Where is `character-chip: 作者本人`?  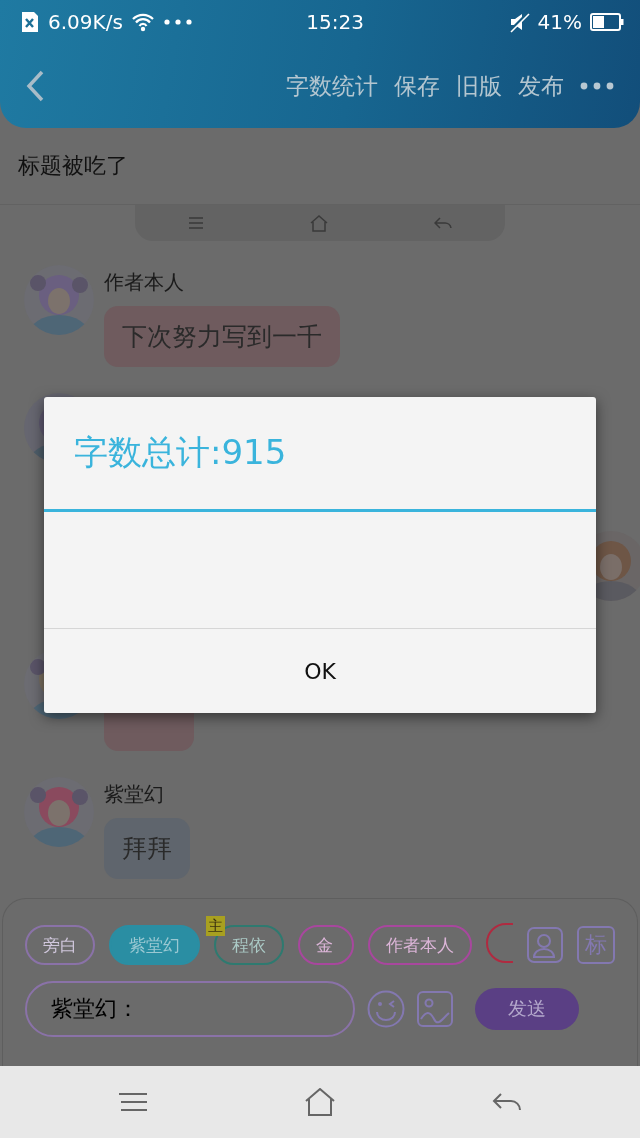 character-chip: 作者本人 is located at coordinates (420, 945).